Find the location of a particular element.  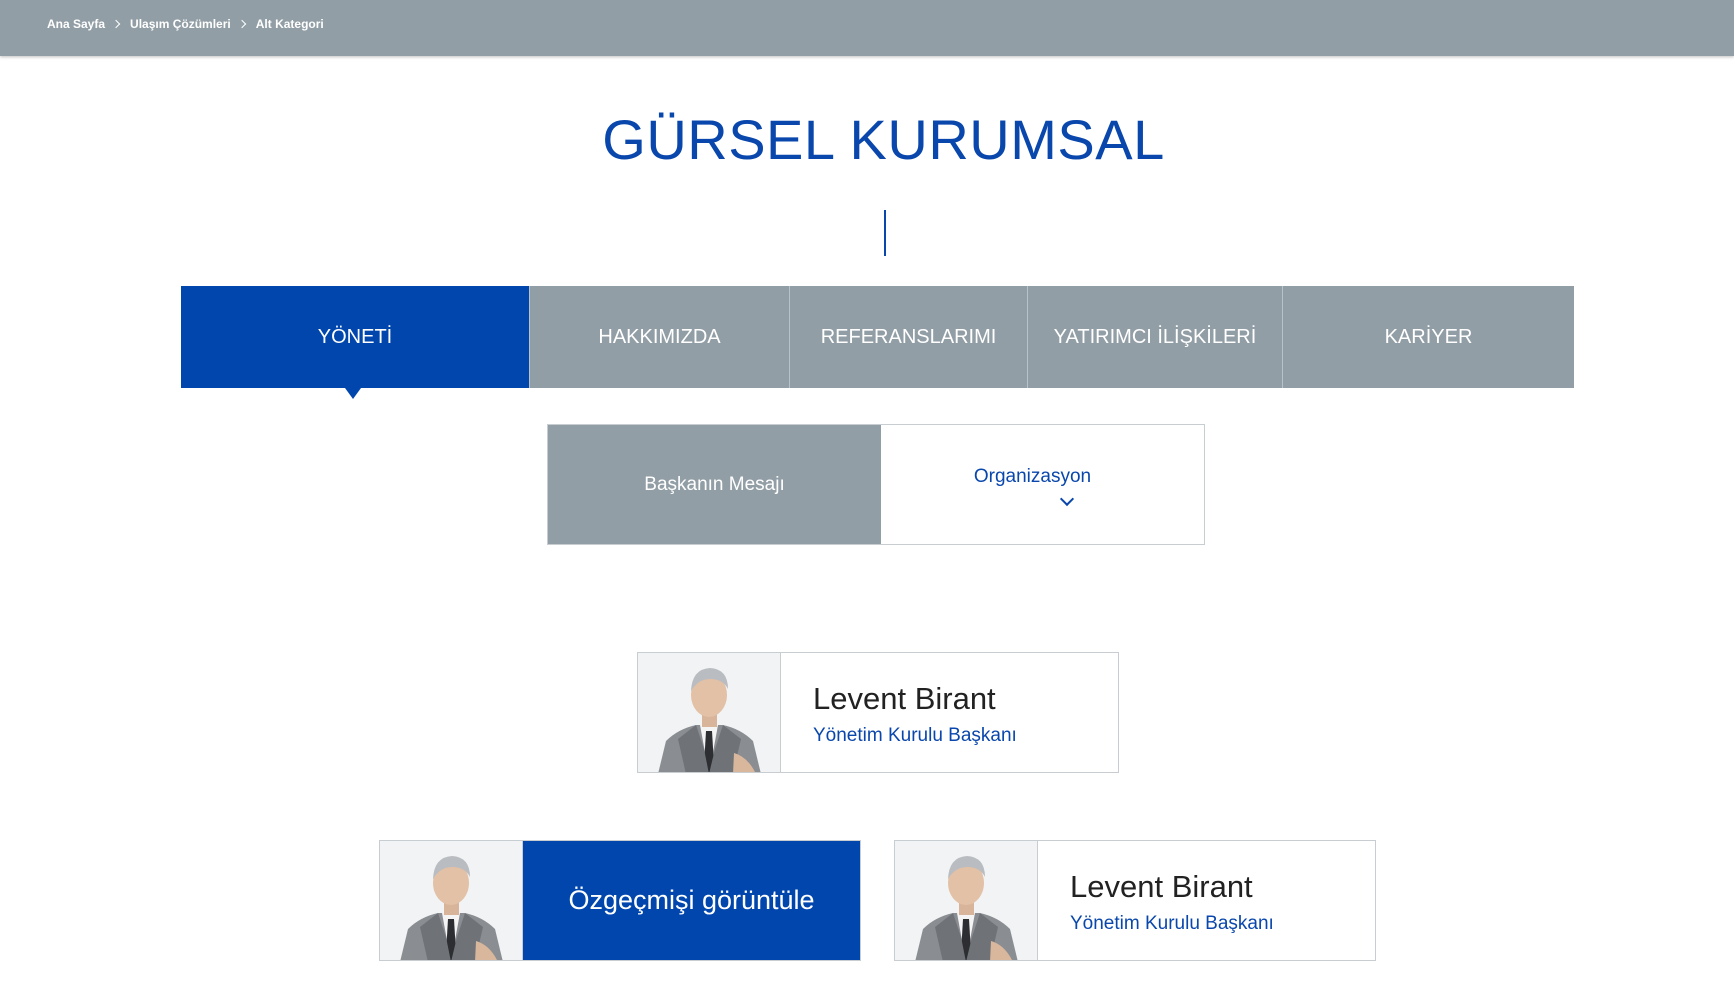

tab-label: KARİYER is located at coordinates (1428, 336).